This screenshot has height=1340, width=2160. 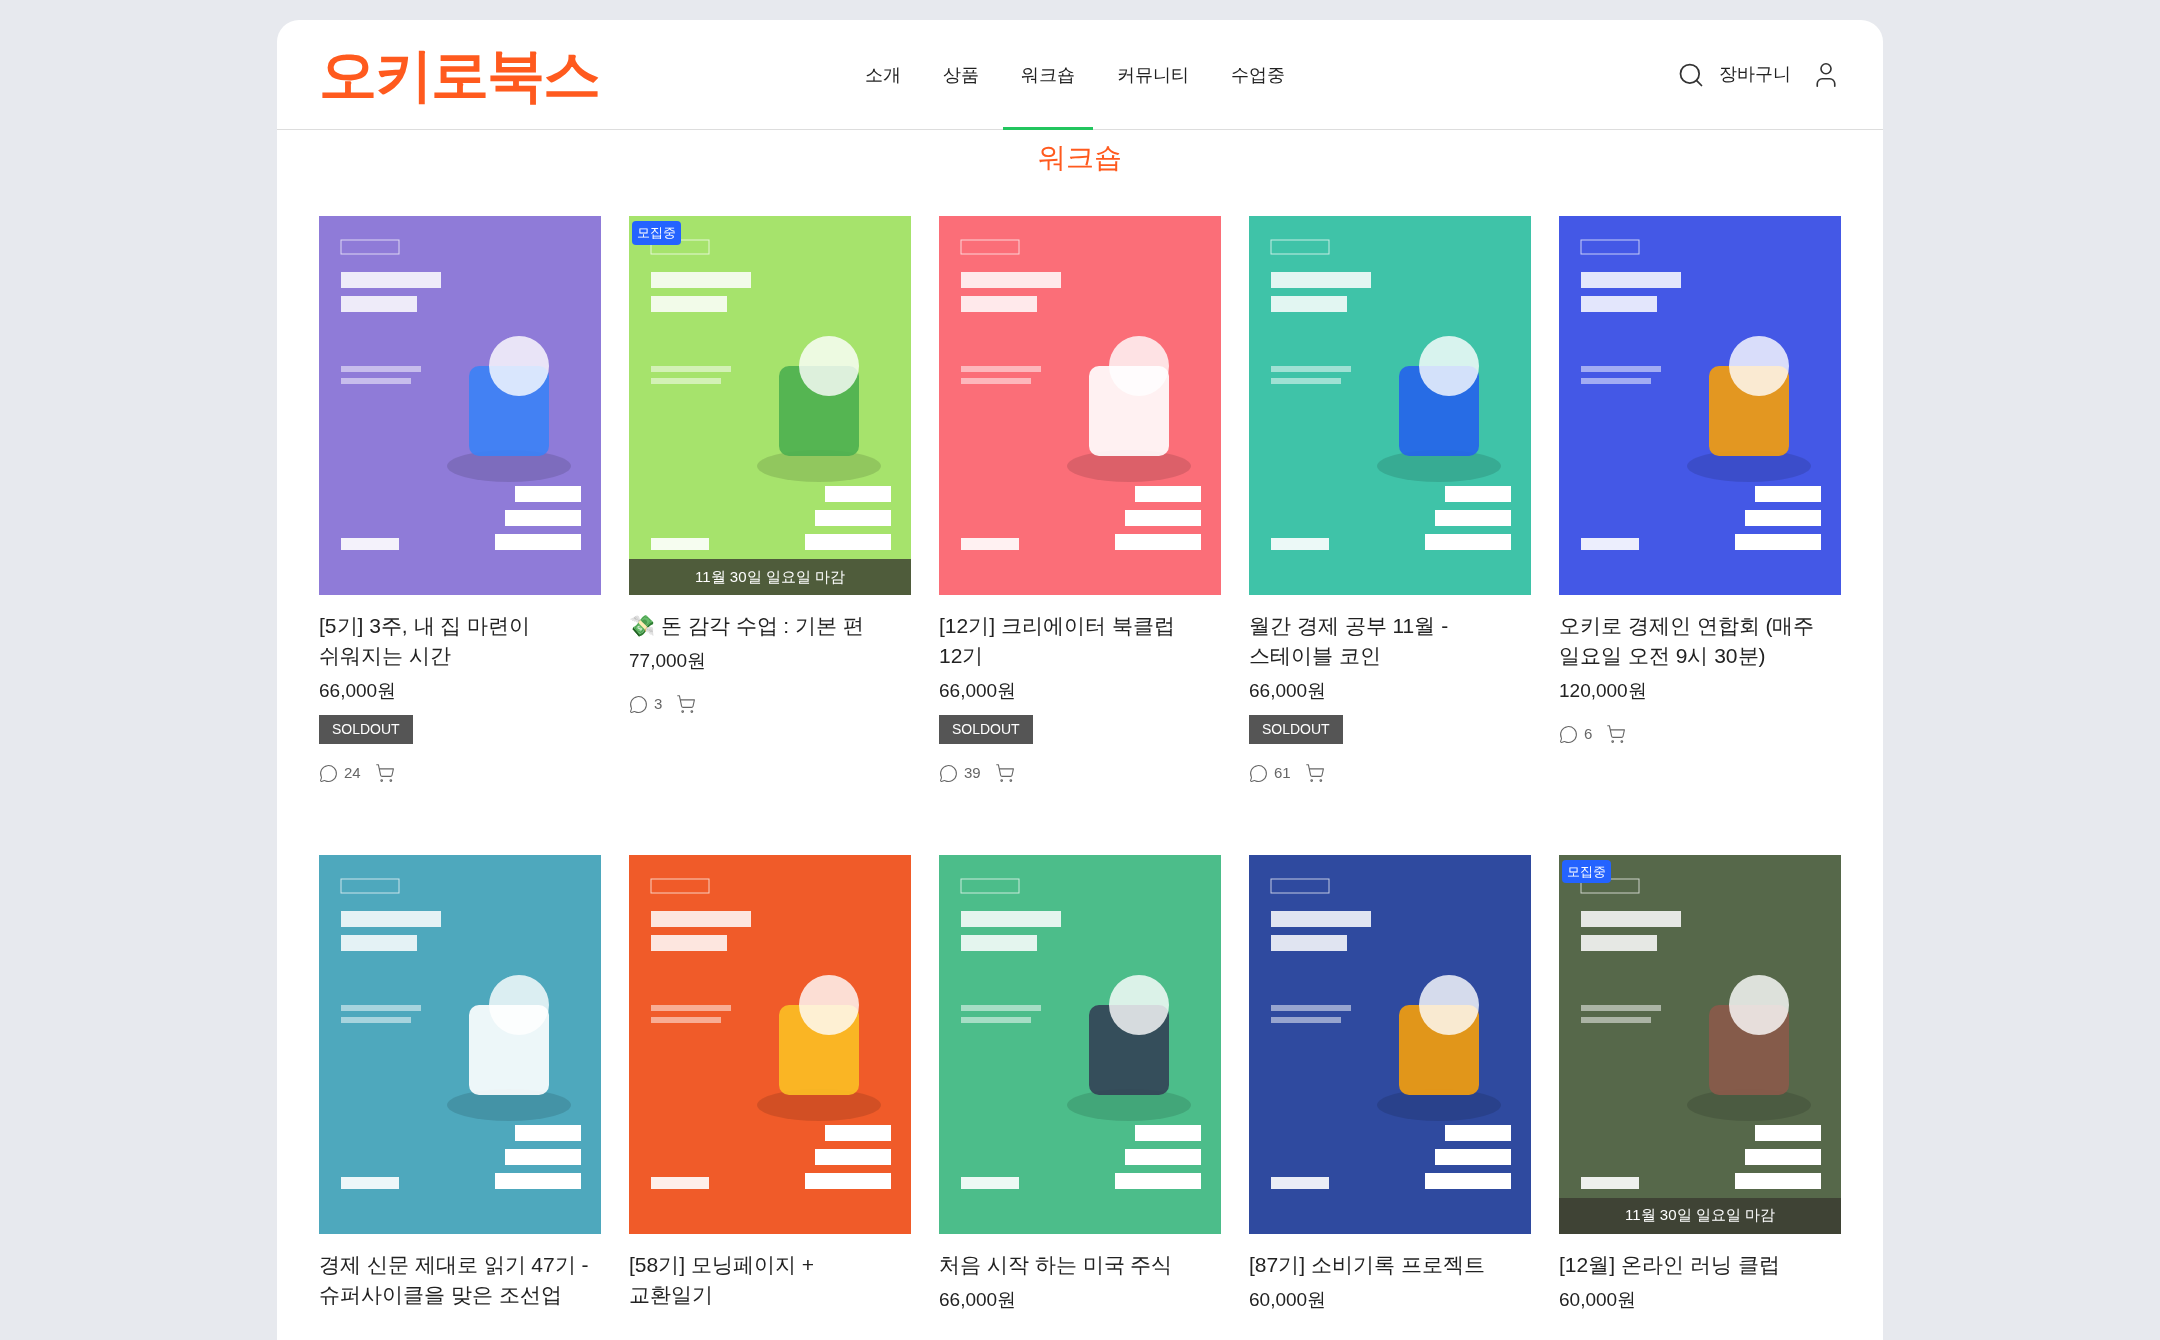 I want to click on product-title: [12월] 온라인 러닝 클럽, so click(x=1700, y=1264).